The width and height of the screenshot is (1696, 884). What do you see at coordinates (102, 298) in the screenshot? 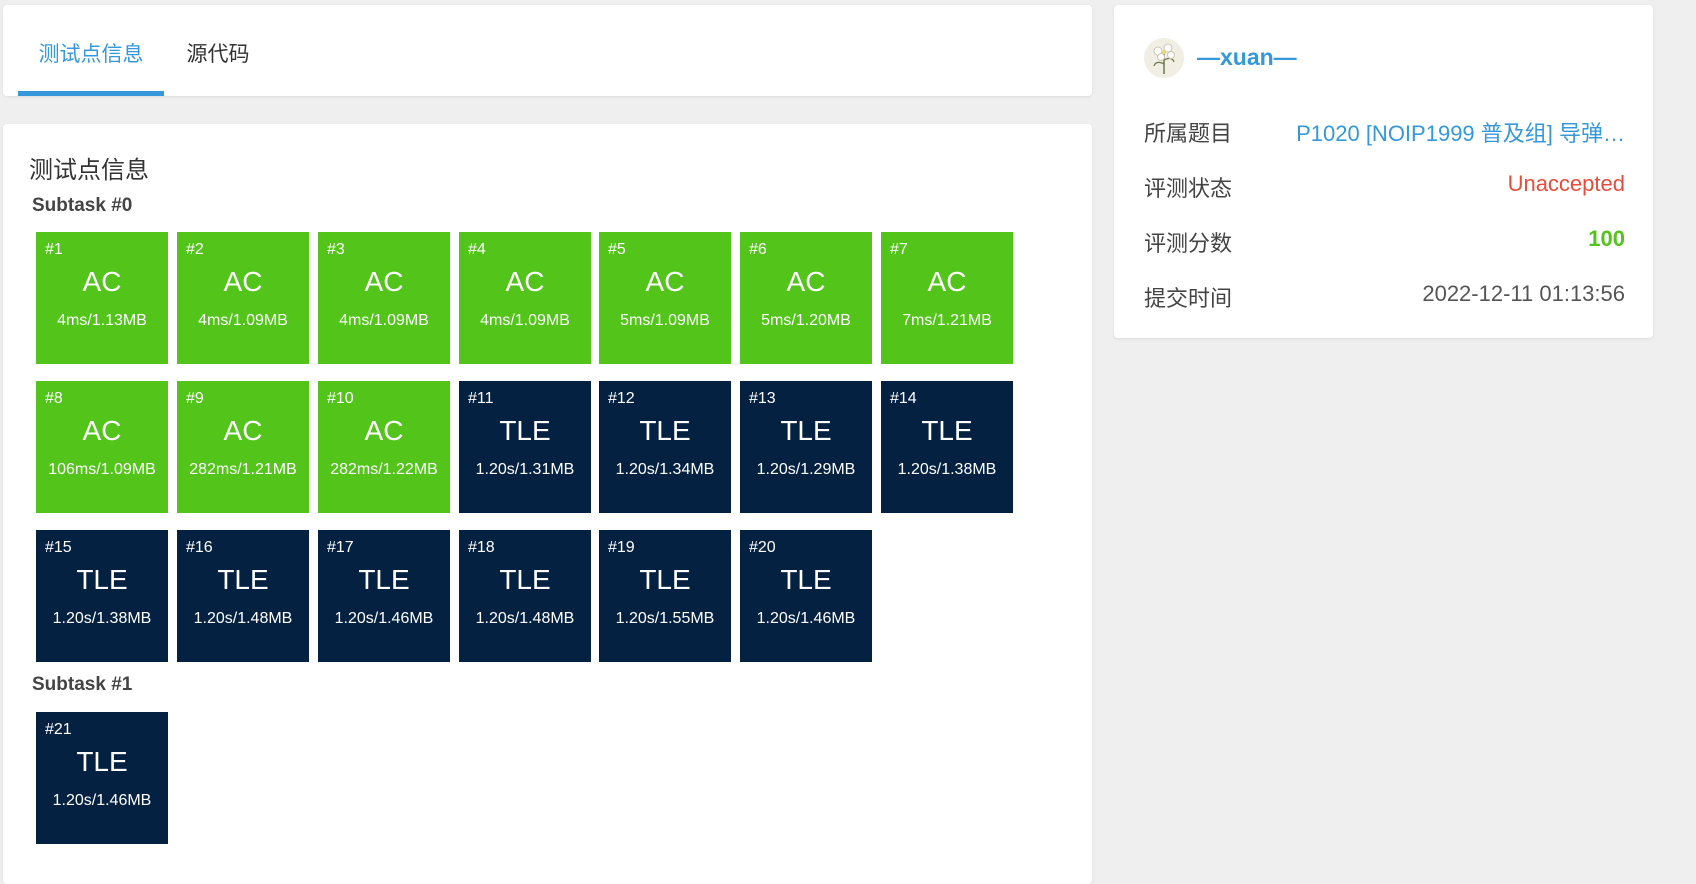
I see `testcase-tile: #1 AC 4ms/1.13MB` at bounding box center [102, 298].